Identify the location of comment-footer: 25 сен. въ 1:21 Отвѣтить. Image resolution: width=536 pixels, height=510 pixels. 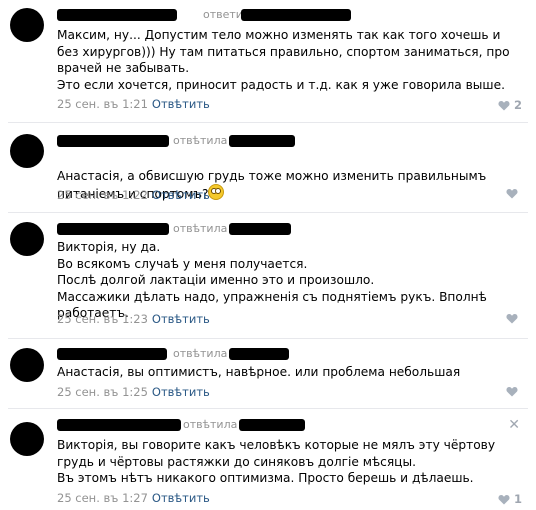
(133, 104).